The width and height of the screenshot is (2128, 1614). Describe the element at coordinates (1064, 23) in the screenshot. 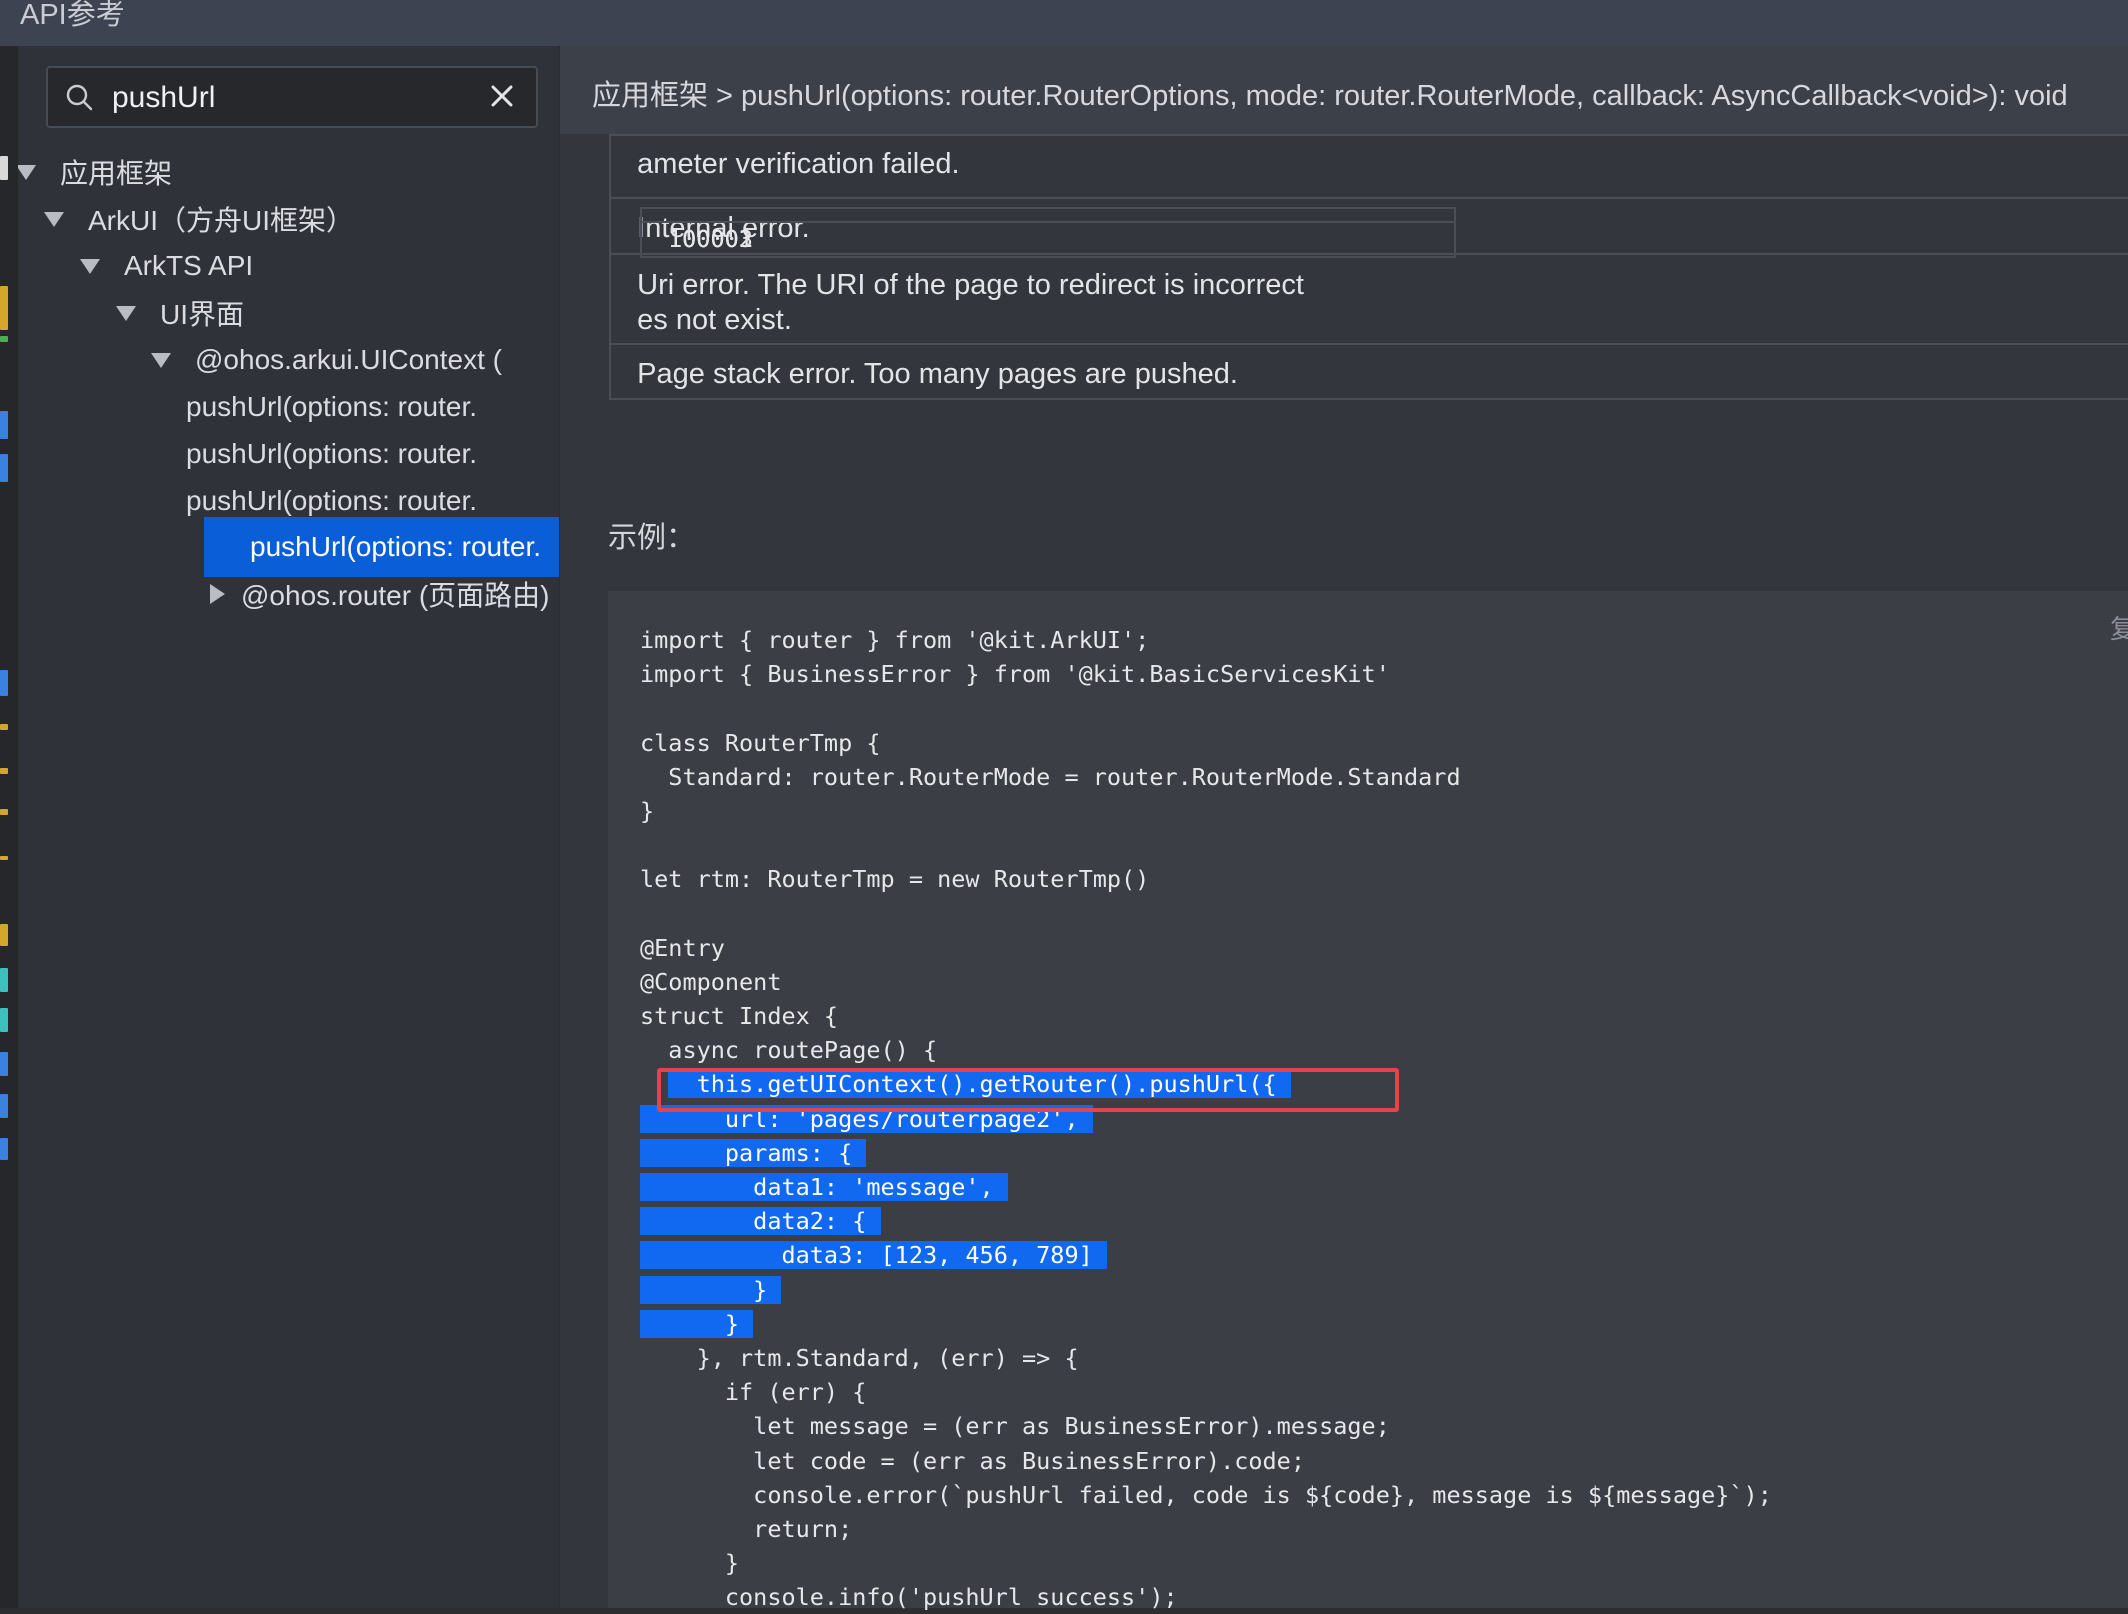

I see `title-bar: API参考` at that location.